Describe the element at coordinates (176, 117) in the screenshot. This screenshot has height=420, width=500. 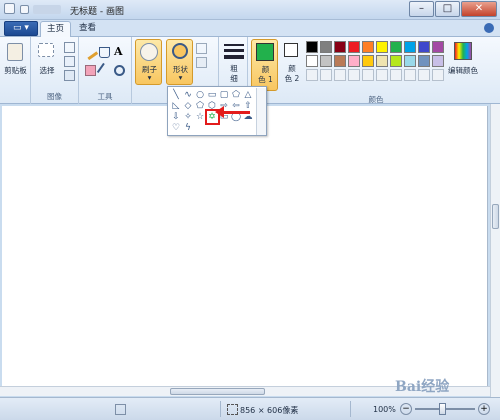
I see `down-arrow-shape-icon: ⇩` at that location.